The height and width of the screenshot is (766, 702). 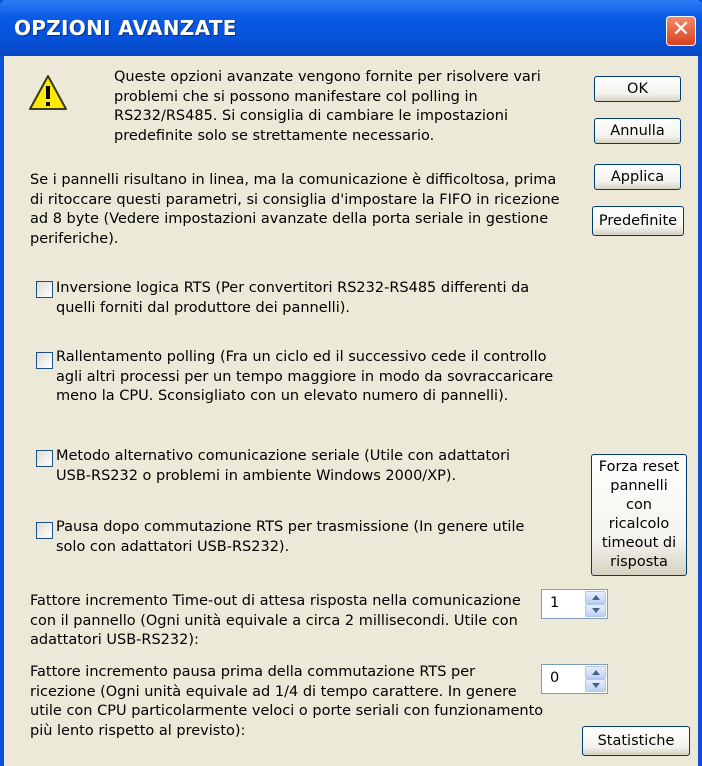 I want to click on option-rts-pause-checkbox, so click(x=44, y=530).